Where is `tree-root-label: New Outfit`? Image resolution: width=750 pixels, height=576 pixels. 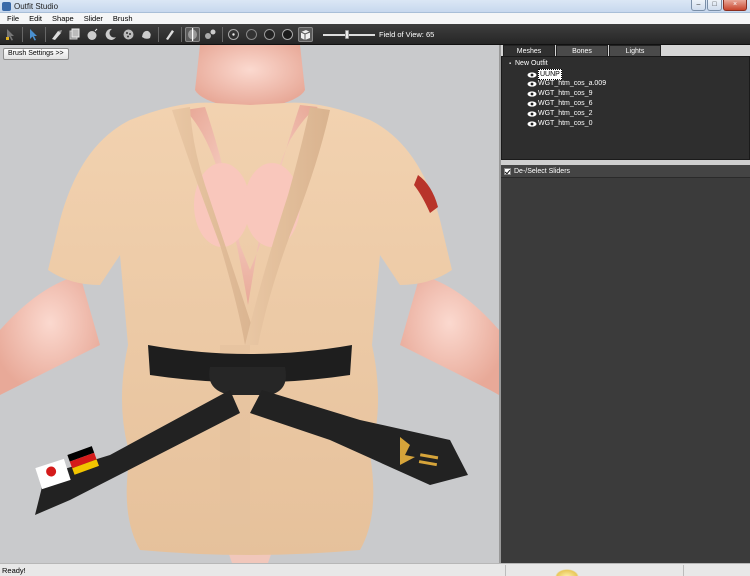
tree-root-label: New Outfit is located at coordinates (531, 63).